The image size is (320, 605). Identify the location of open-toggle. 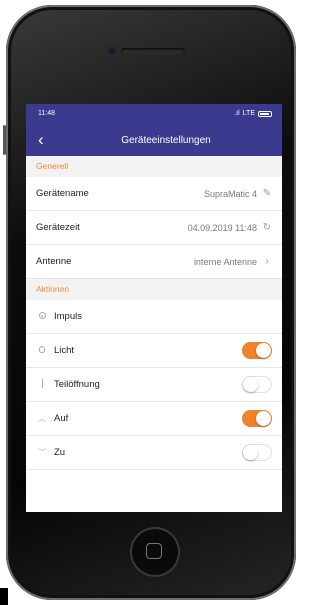
(257, 418).